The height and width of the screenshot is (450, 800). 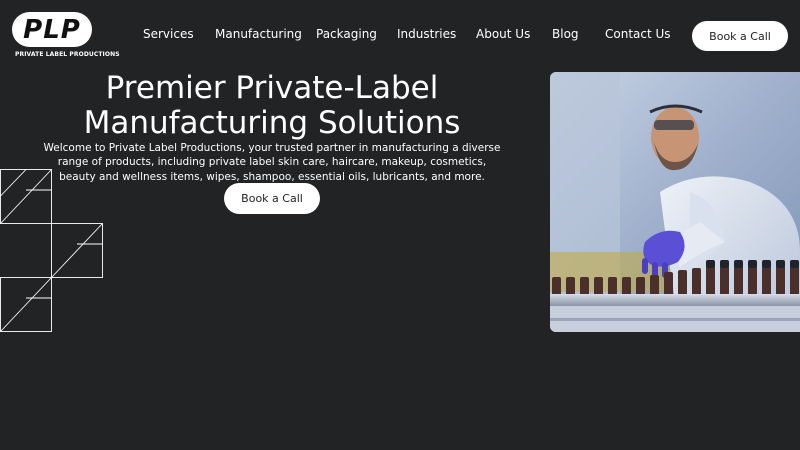 I want to click on hero-book-call-button: Book a Call, so click(x=272, y=198).